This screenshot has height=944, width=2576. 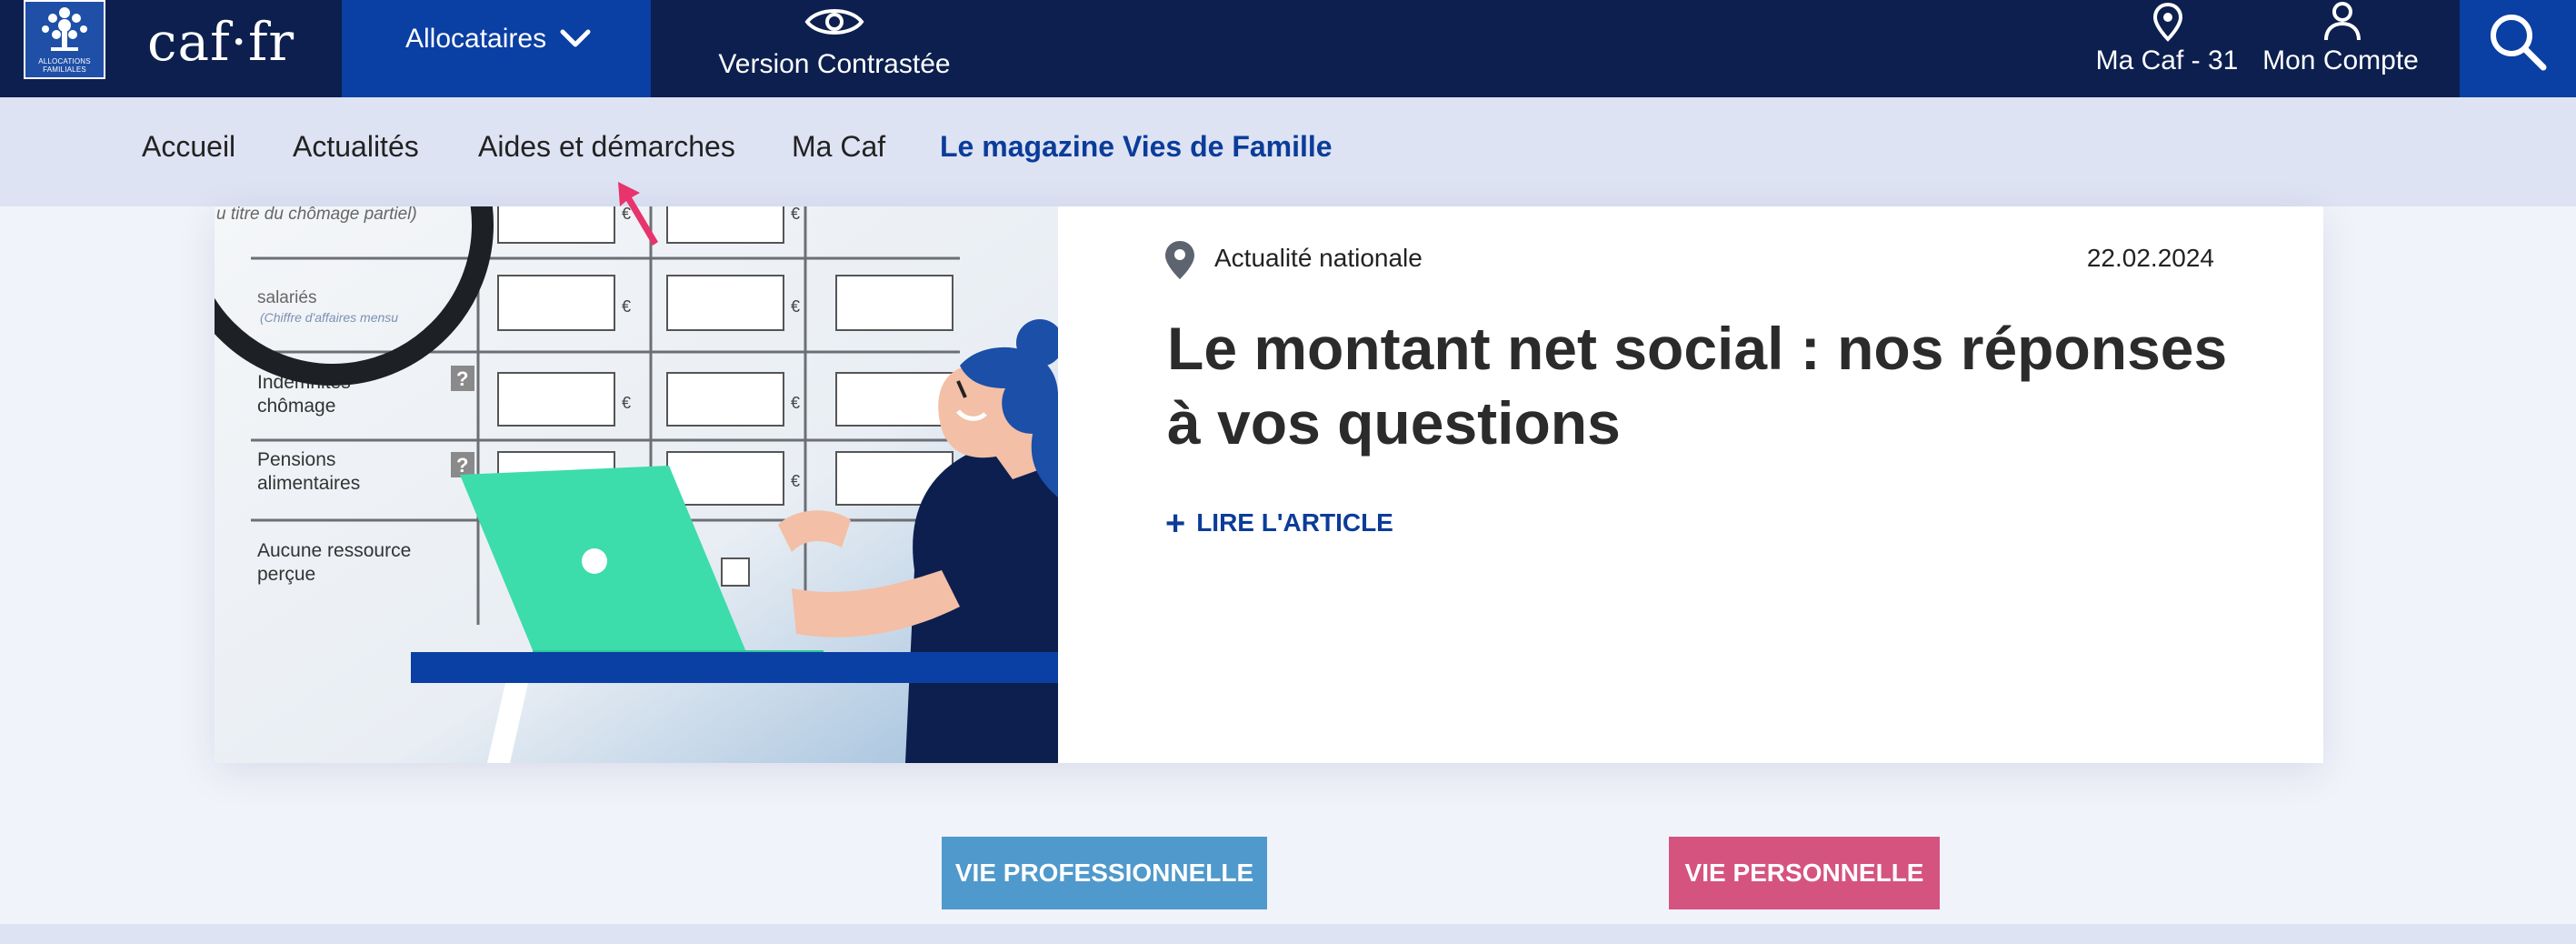 What do you see at coordinates (64, 29) in the screenshot?
I see `family-tree-icon` at bounding box center [64, 29].